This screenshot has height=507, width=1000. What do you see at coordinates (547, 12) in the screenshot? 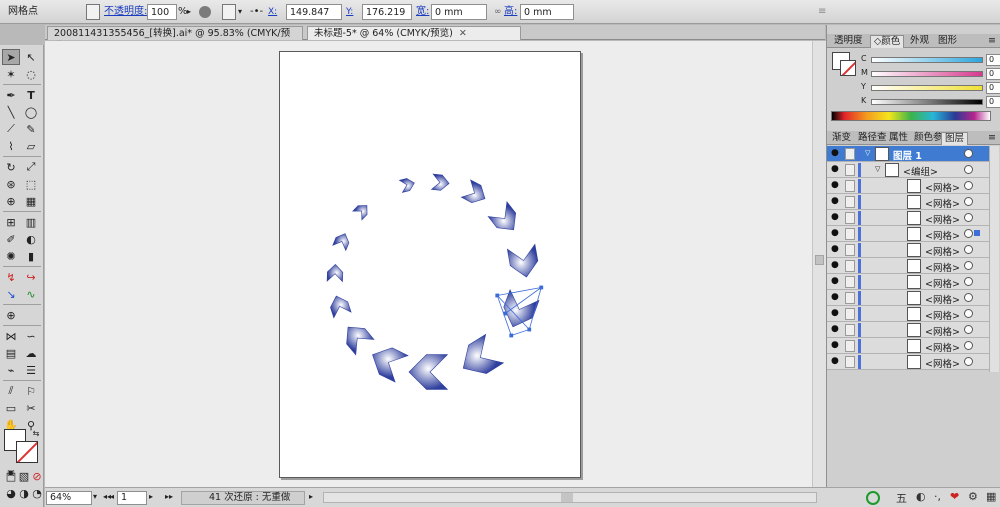
I see `height-input: 0 mm` at bounding box center [547, 12].